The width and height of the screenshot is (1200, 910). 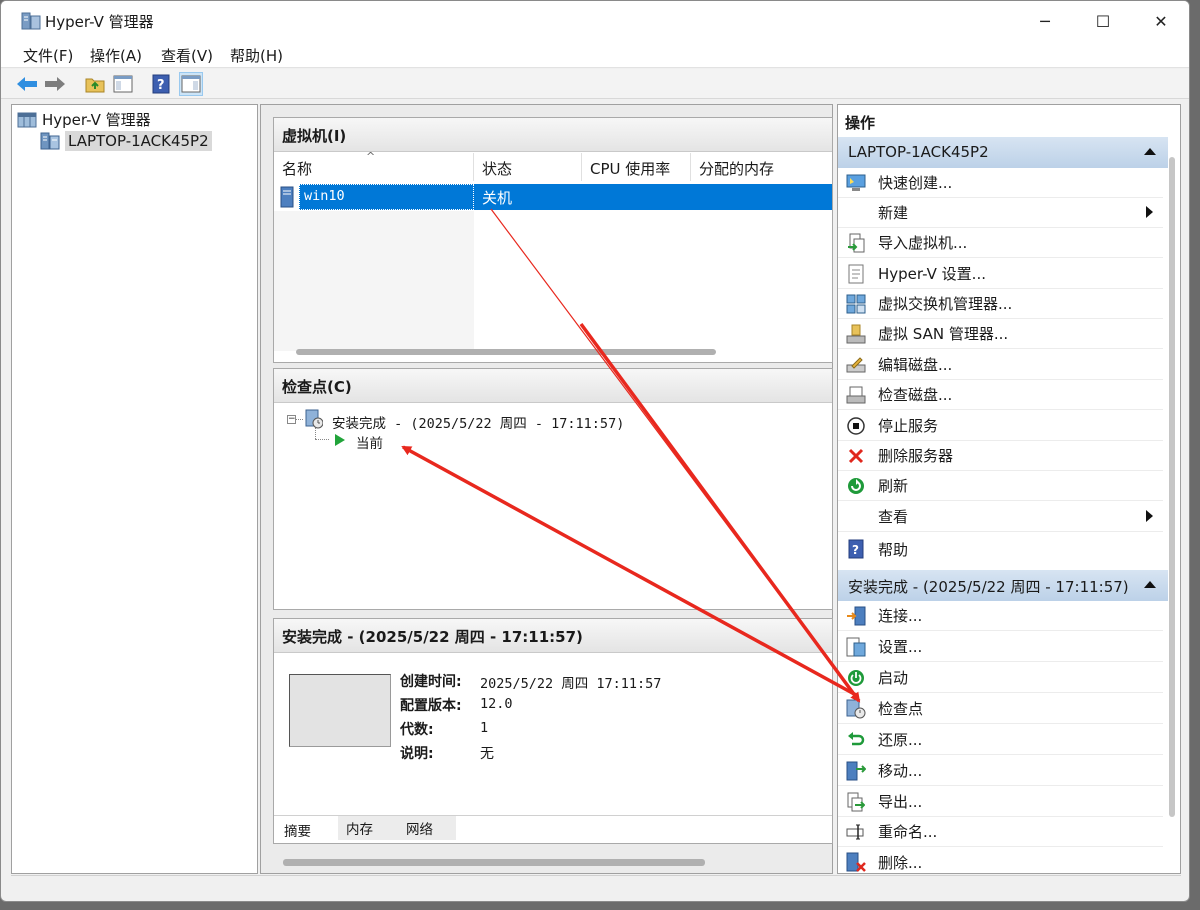 I want to click on virtual-machines-panel: 虚拟机(I) ^ 名称 状态 CPU 使用率 分配的内存 win10 关机, so click(x=553, y=240).